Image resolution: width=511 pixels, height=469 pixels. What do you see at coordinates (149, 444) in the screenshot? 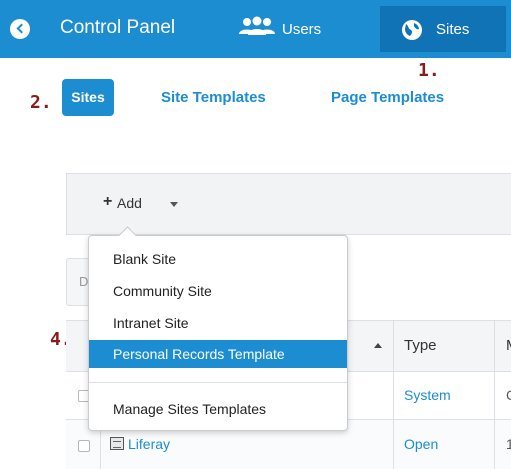
I see `site-name-link: Liferay` at bounding box center [149, 444].